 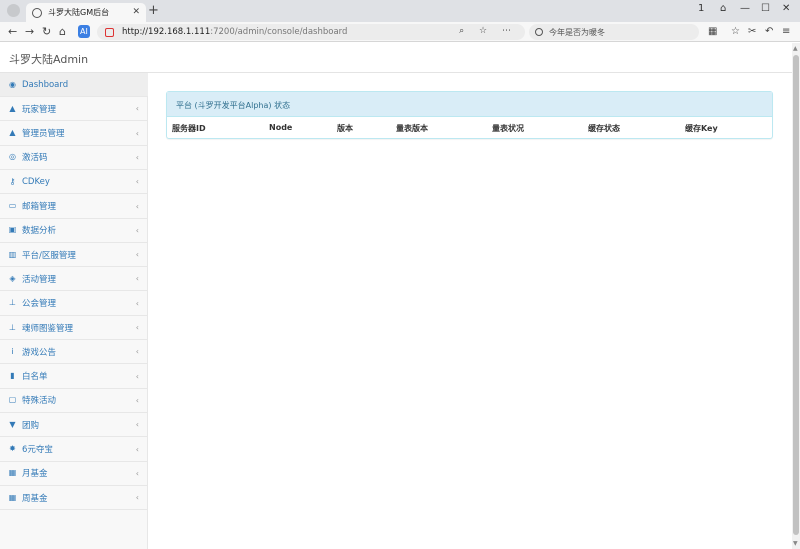 What do you see at coordinates (74, 498) in the screenshot?
I see `sidebar-item-weekly-fund: ▦ 周基金 ‹` at bounding box center [74, 498].